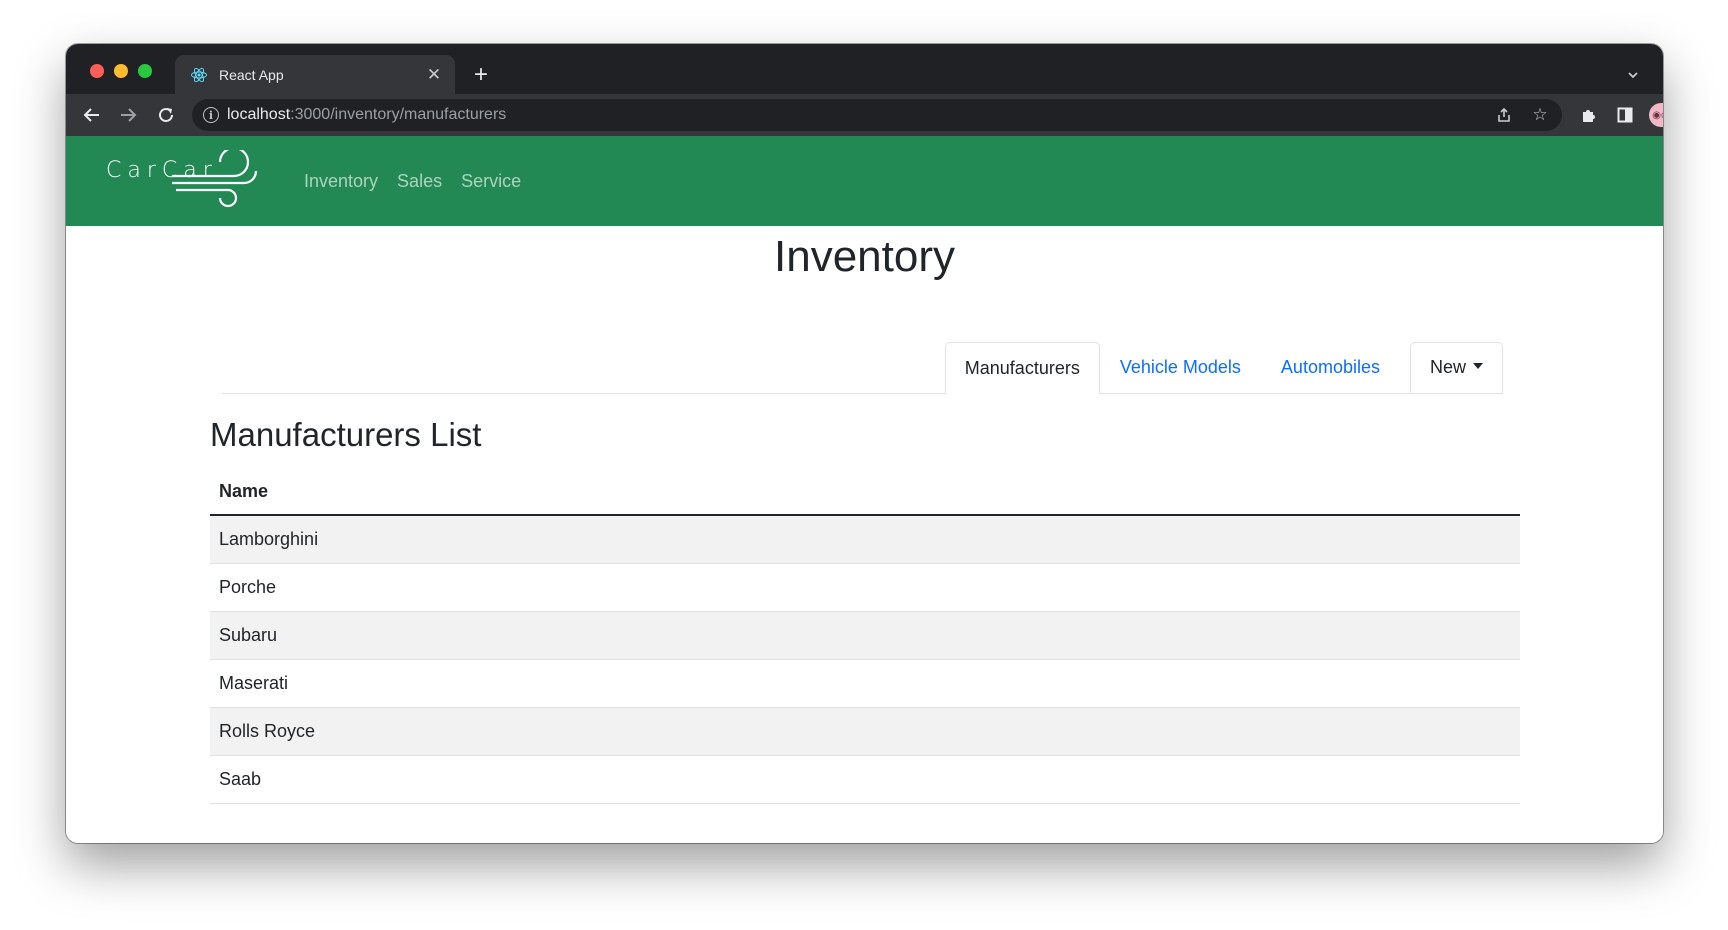  What do you see at coordinates (1655, 115) in the screenshot?
I see `avatar: ◉◉` at bounding box center [1655, 115].